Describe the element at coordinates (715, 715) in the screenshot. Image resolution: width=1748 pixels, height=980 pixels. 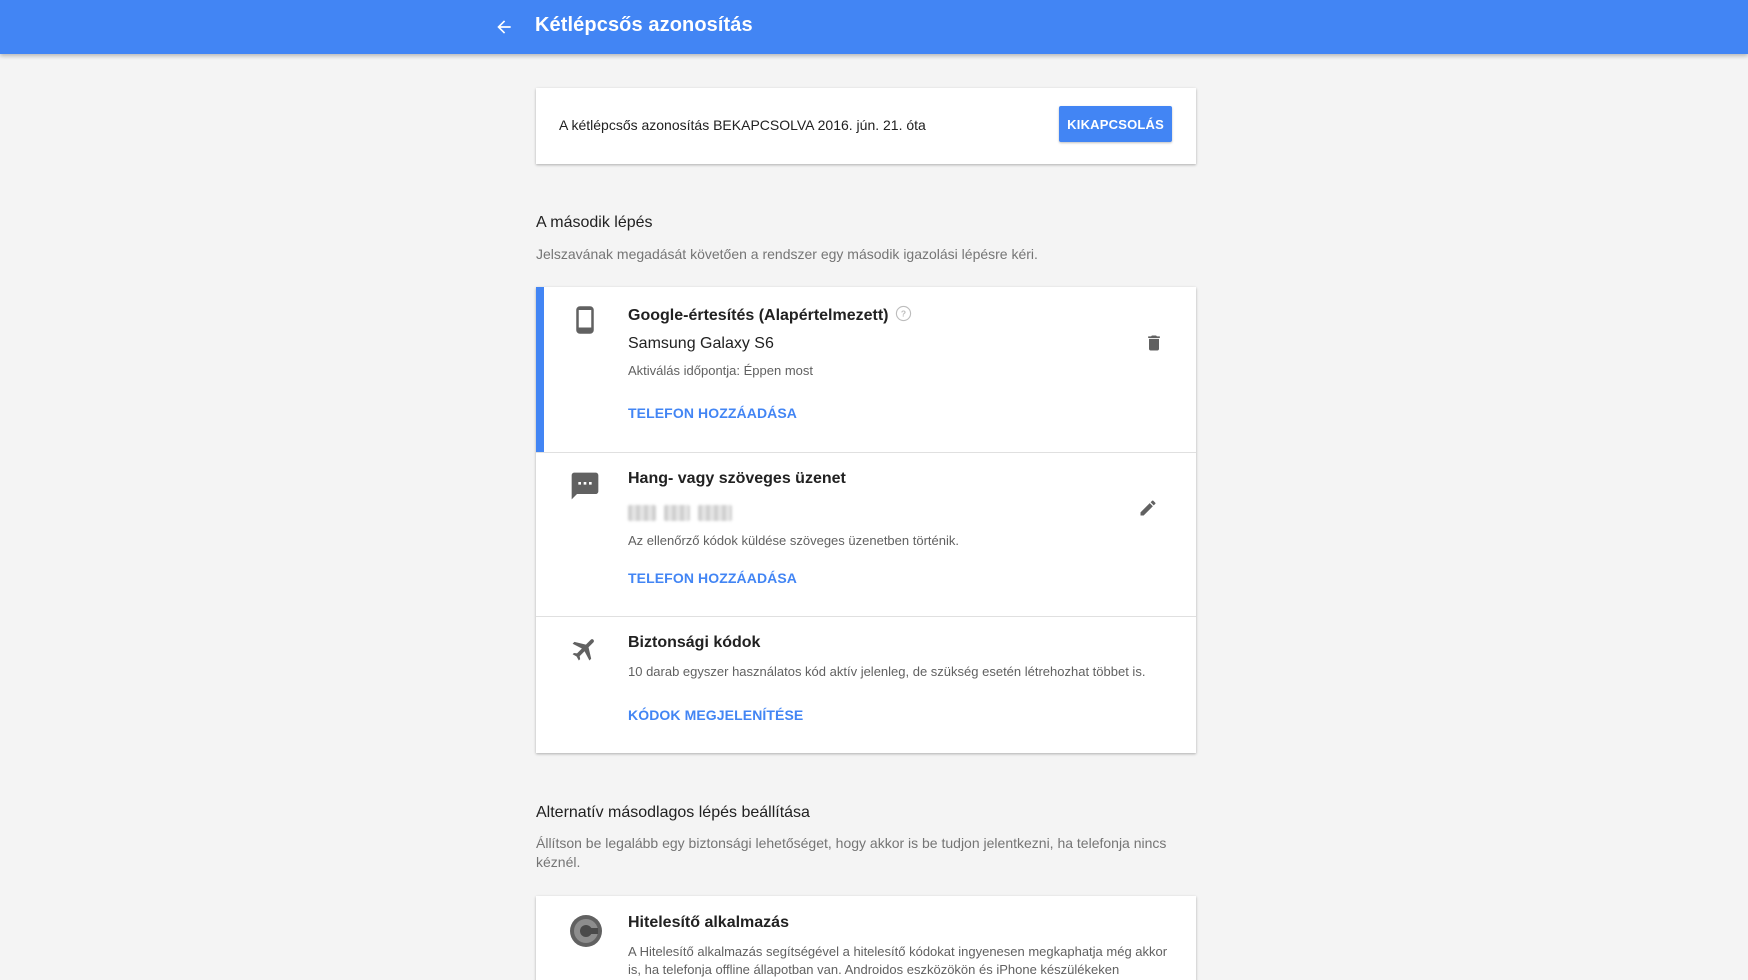
I see `show-codes-link: KÓDOK MEGJELENÍTÉSE` at that location.